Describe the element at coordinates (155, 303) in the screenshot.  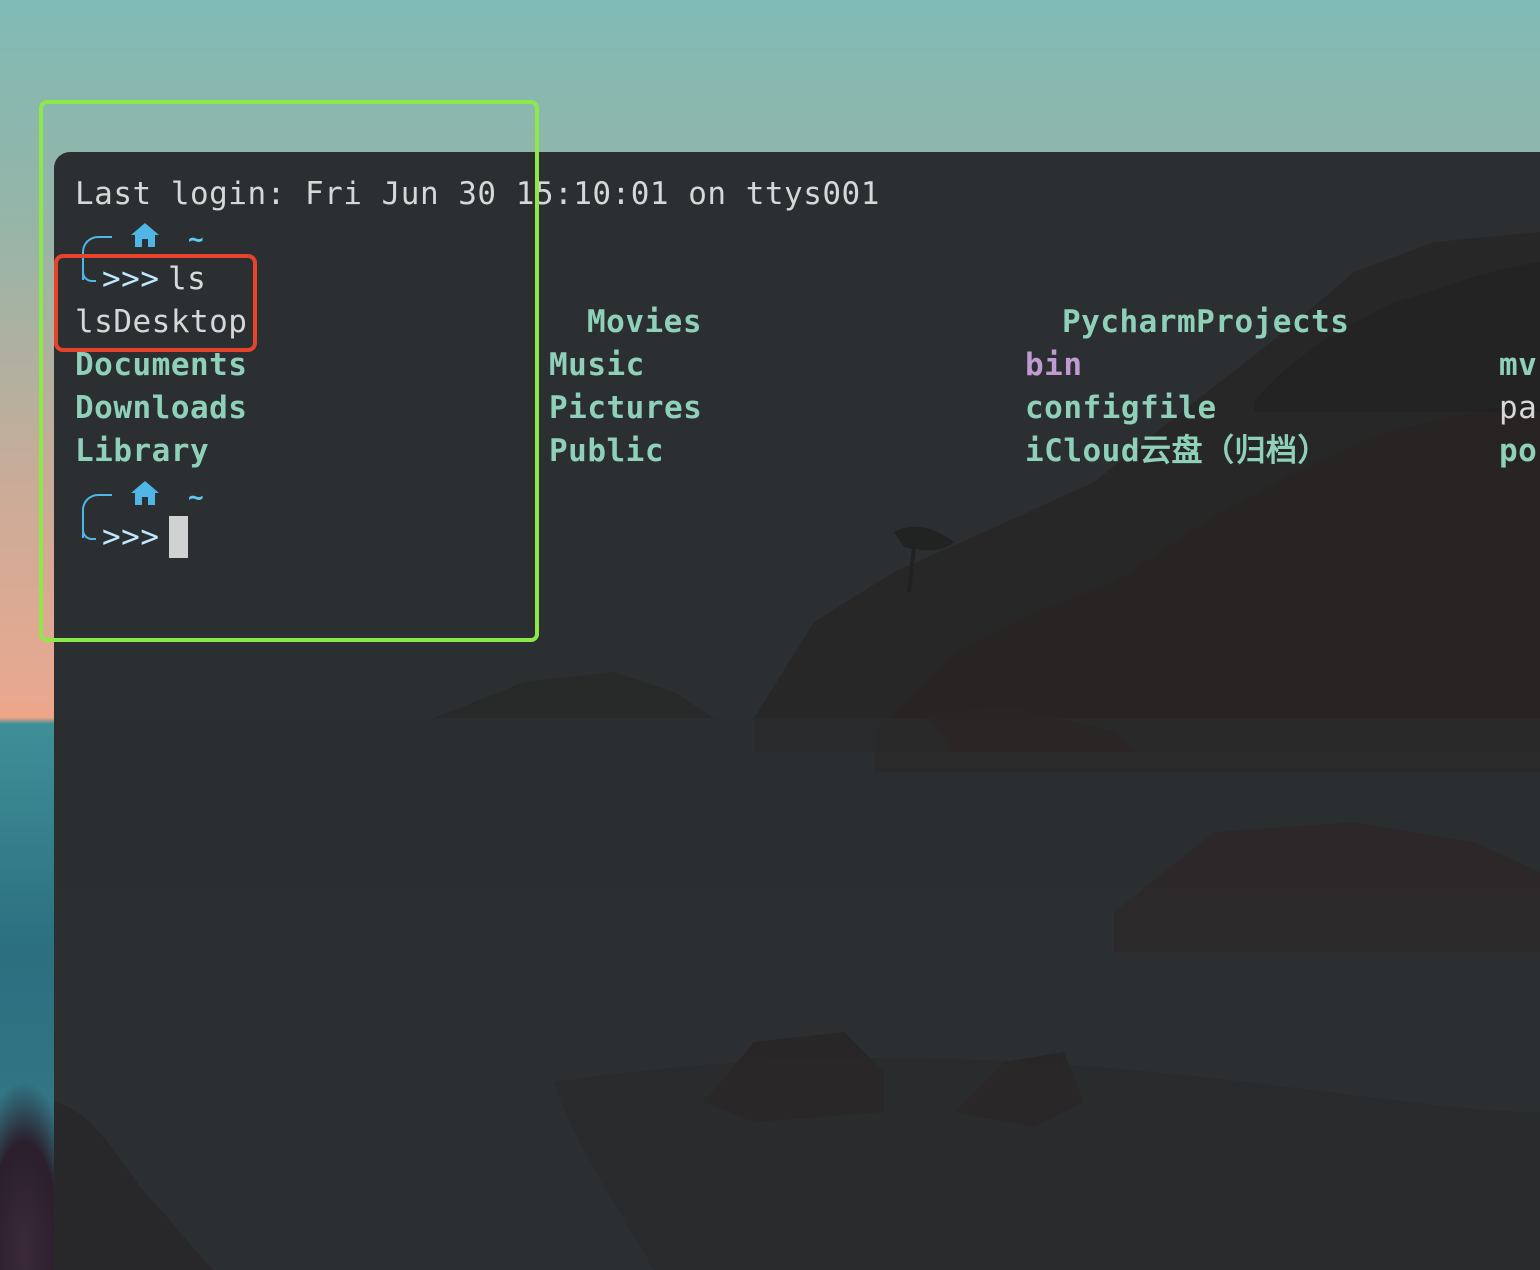
I see `highlight-box-red` at that location.